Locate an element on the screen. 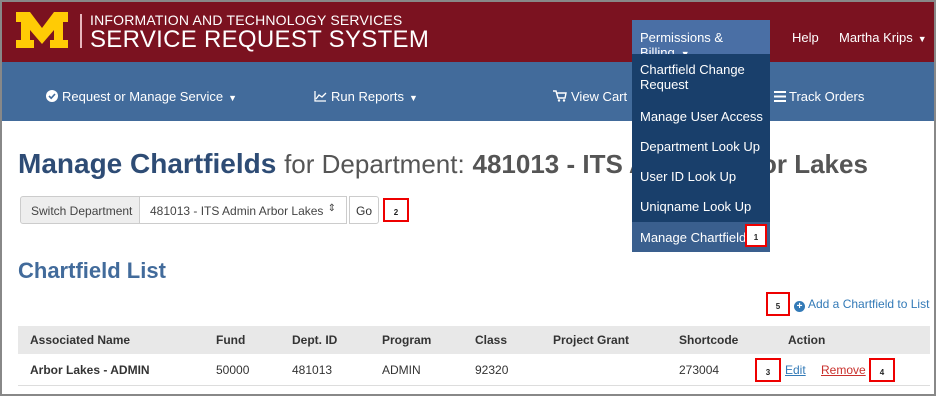 This screenshot has width=936, height=396. nav-track-orders: Track Orders is located at coordinates (819, 96).